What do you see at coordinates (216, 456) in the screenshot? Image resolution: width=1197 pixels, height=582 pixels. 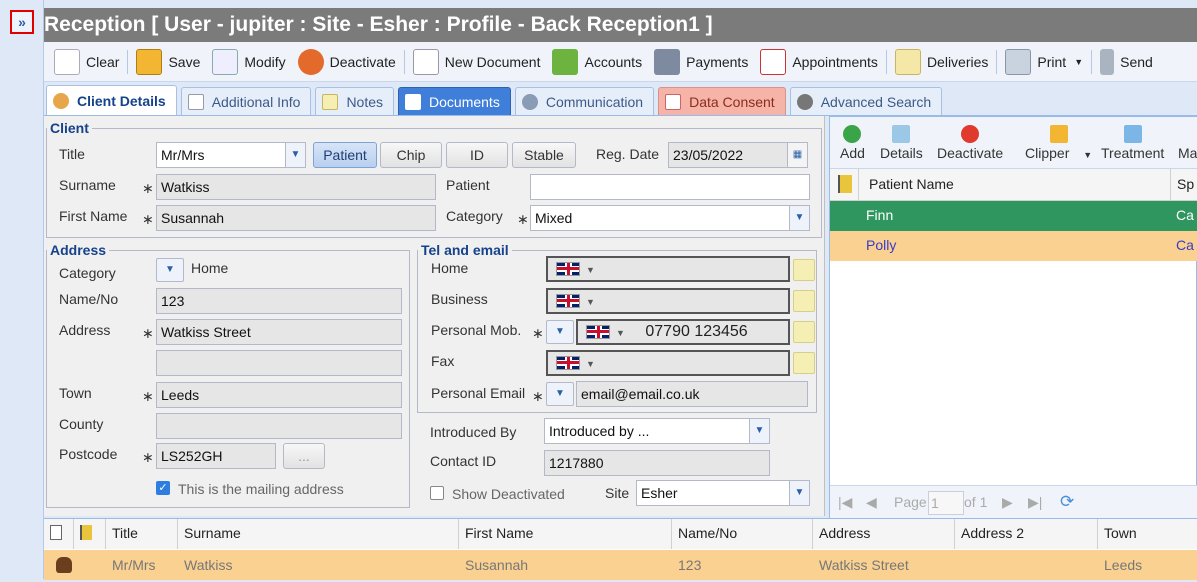 I see `postcode-field: LS252GH` at bounding box center [216, 456].